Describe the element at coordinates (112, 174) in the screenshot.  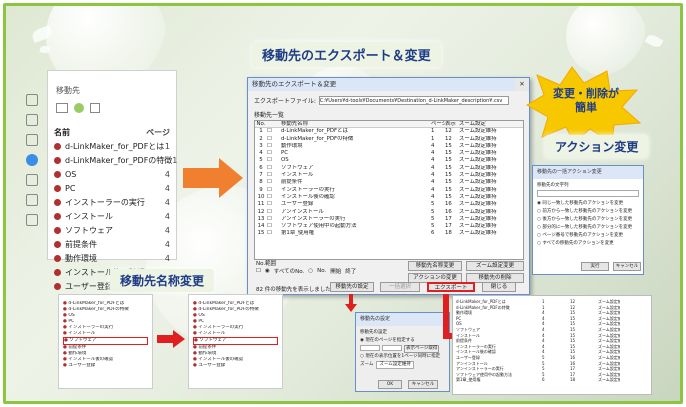
I see `destination-list-item: OS 4` at that location.